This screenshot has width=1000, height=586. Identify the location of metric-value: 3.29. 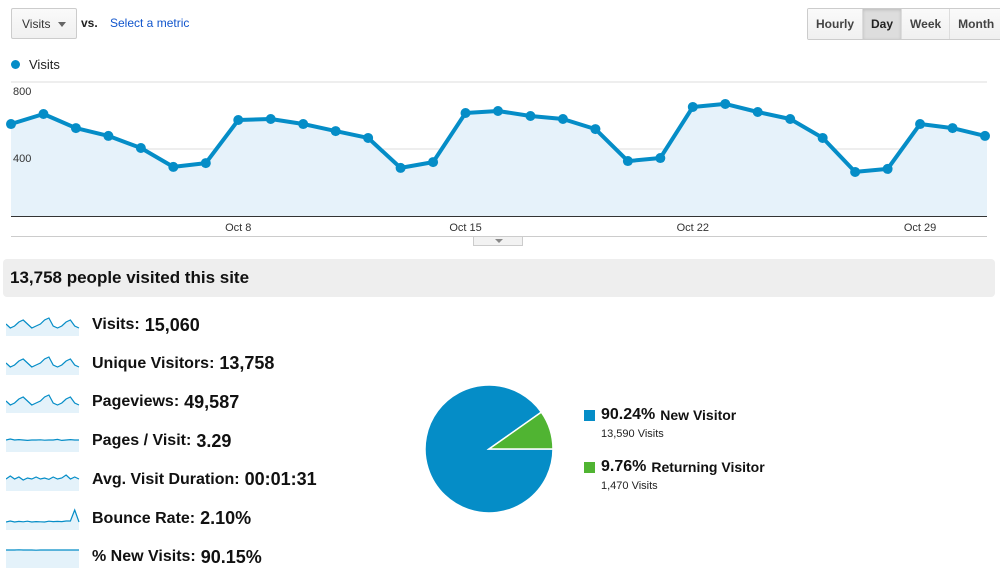
(214, 440).